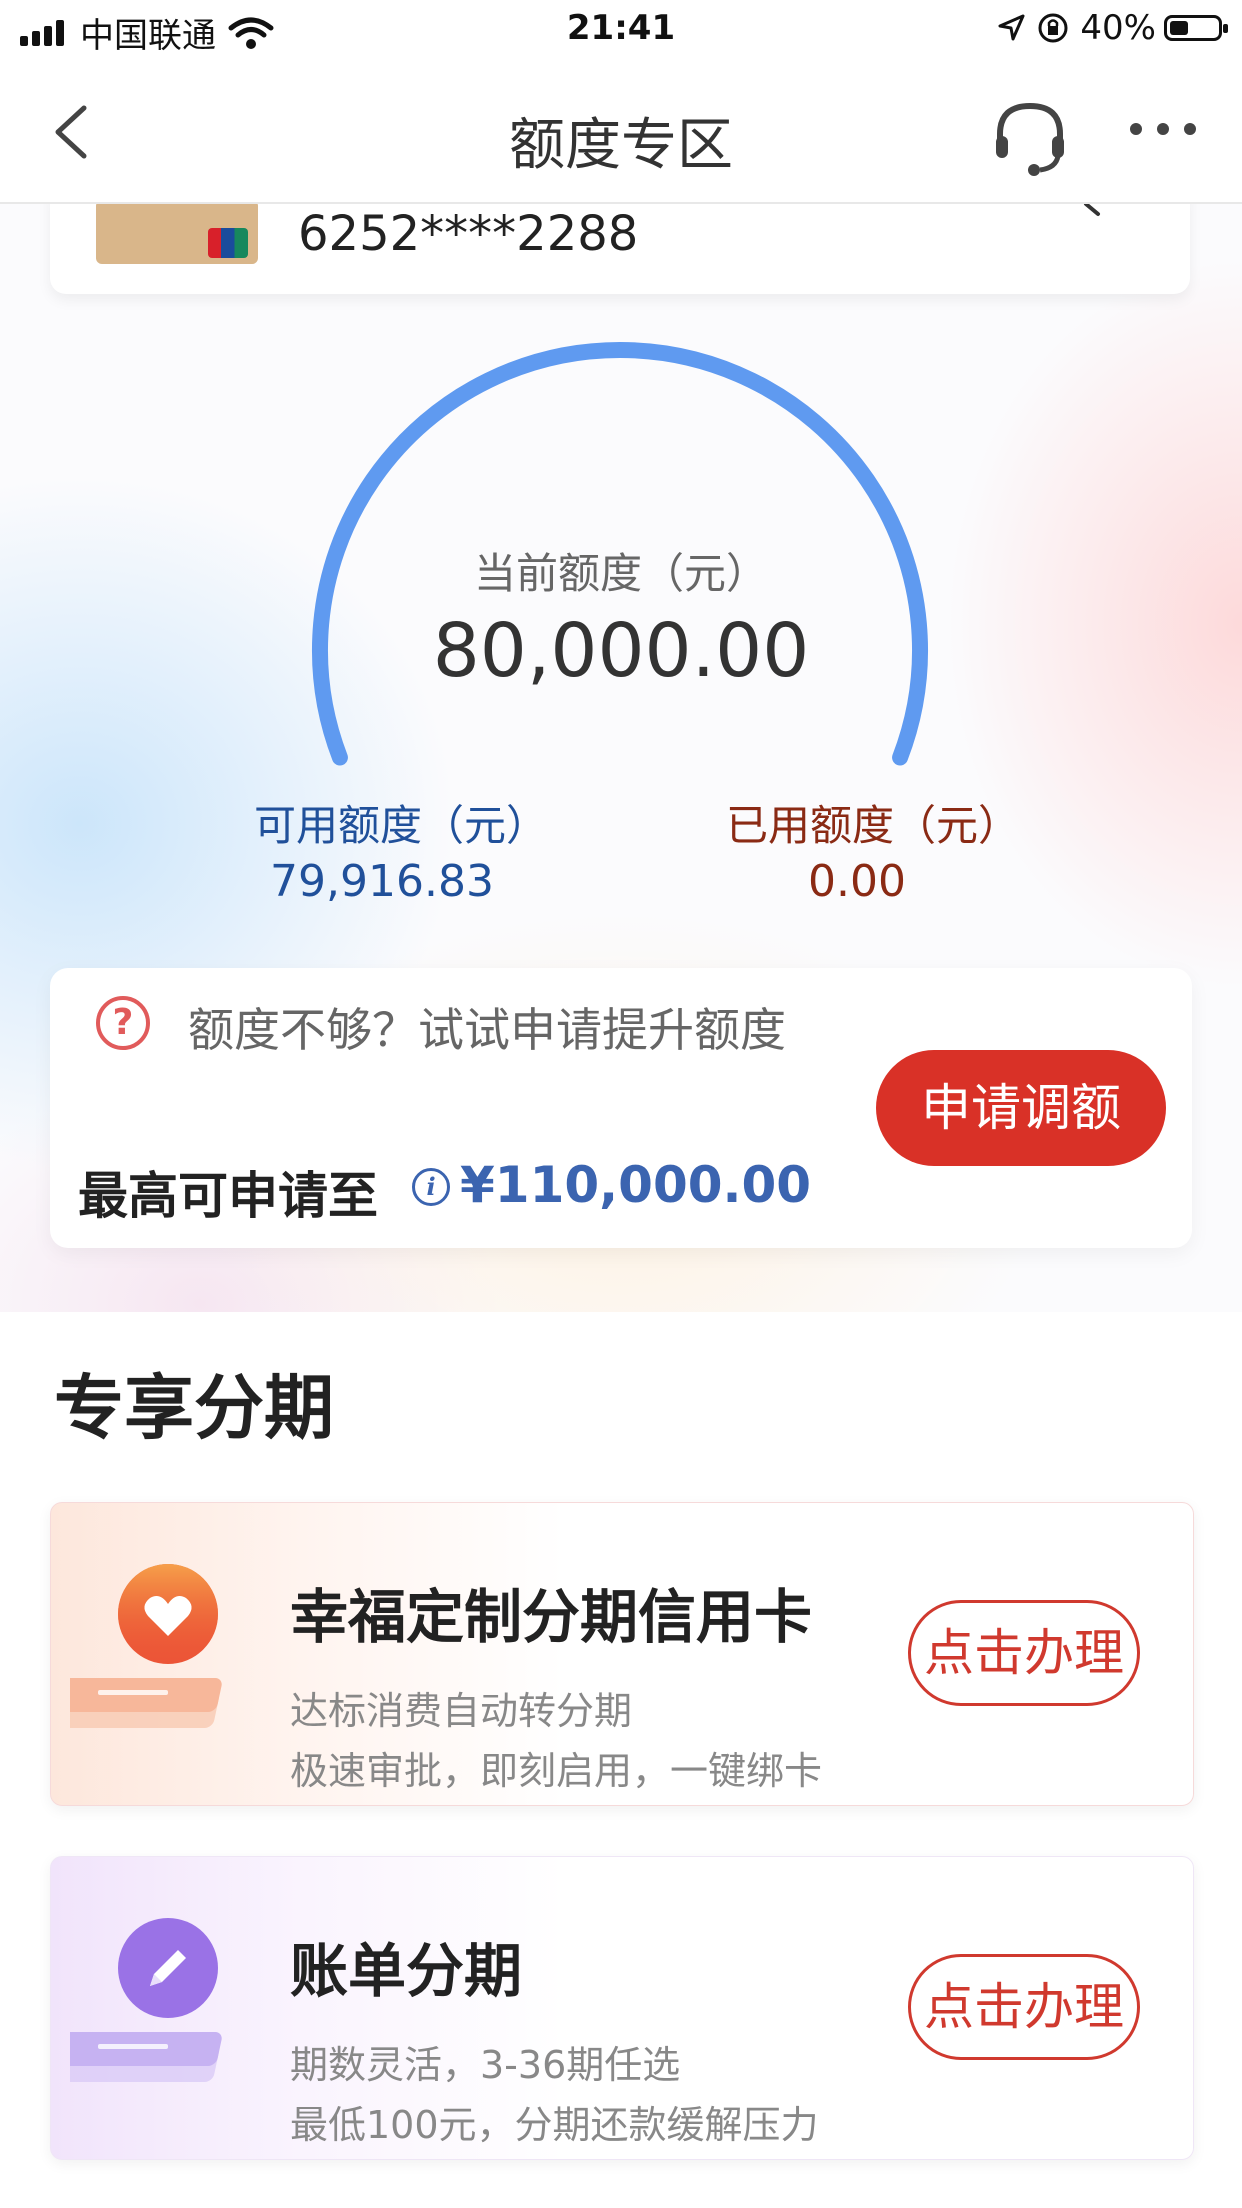  Describe the element at coordinates (1196, 28) in the screenshot. I see `battery-icon` at that location.